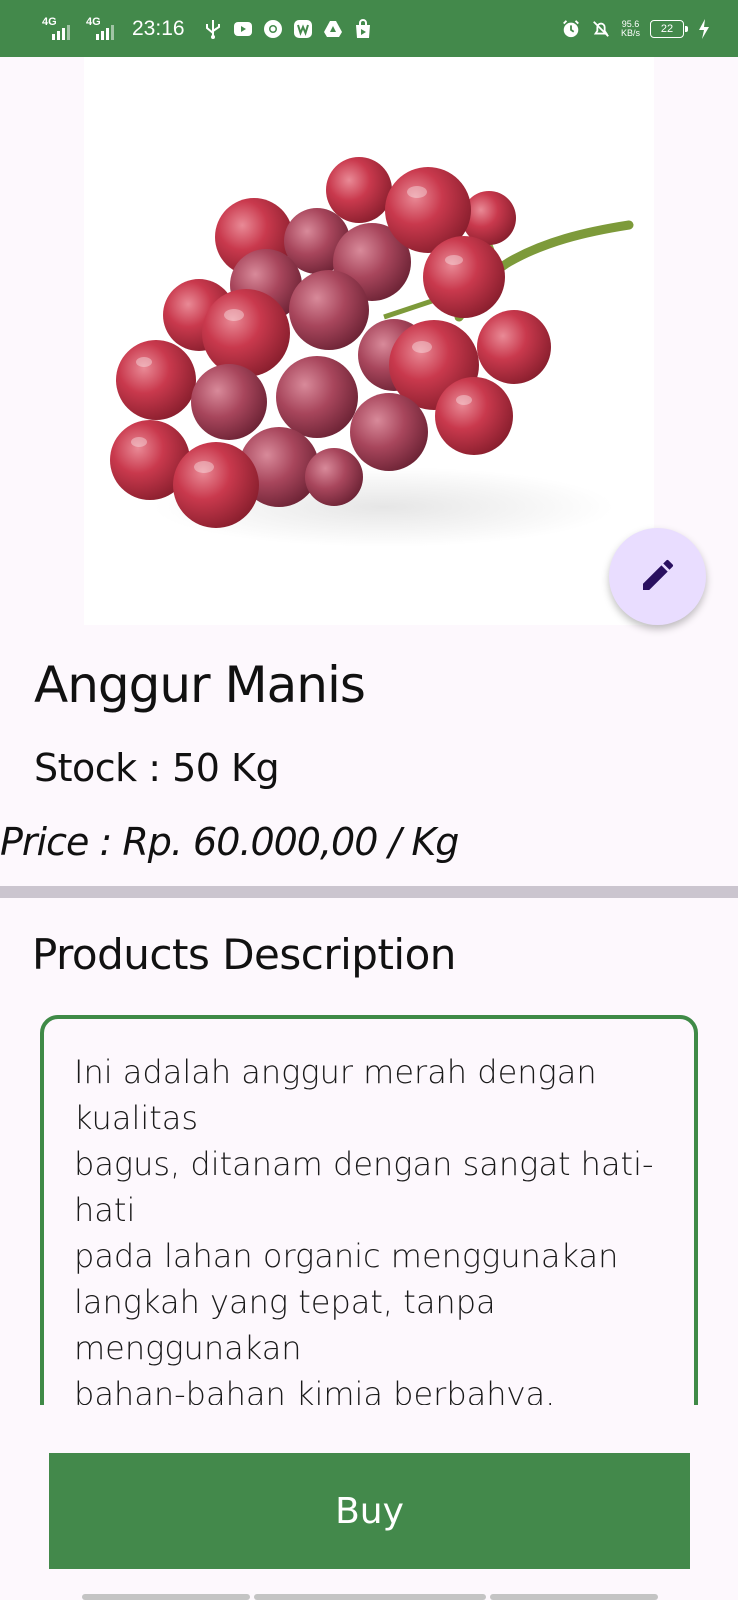 Image resolution: width=738 pixels, height=1600 pixels. What do you see at coordinates (574, 1597) in the screenshot?
I see `nav-handle-right` at bounding box center [574, 1597].